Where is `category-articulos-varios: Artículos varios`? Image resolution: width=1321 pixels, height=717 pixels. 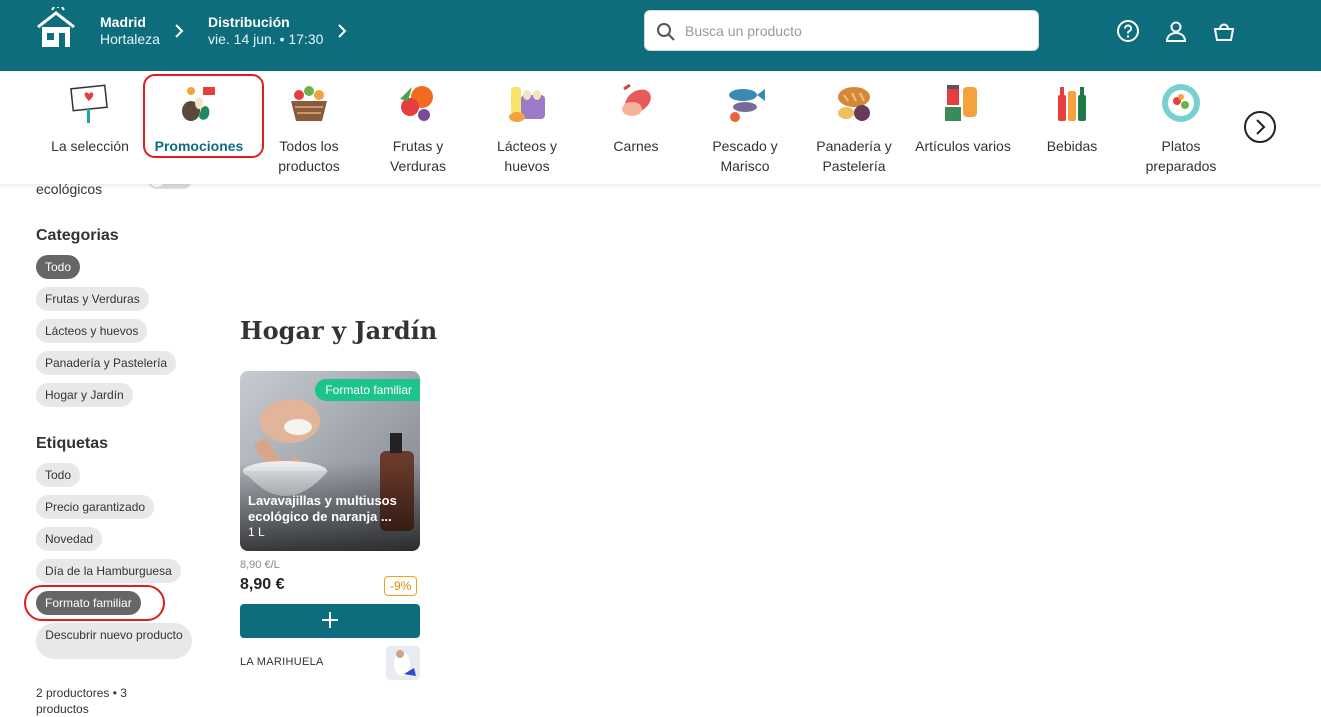 category-articulos-varios: Artículos varios is located at coordinates (963, 118).